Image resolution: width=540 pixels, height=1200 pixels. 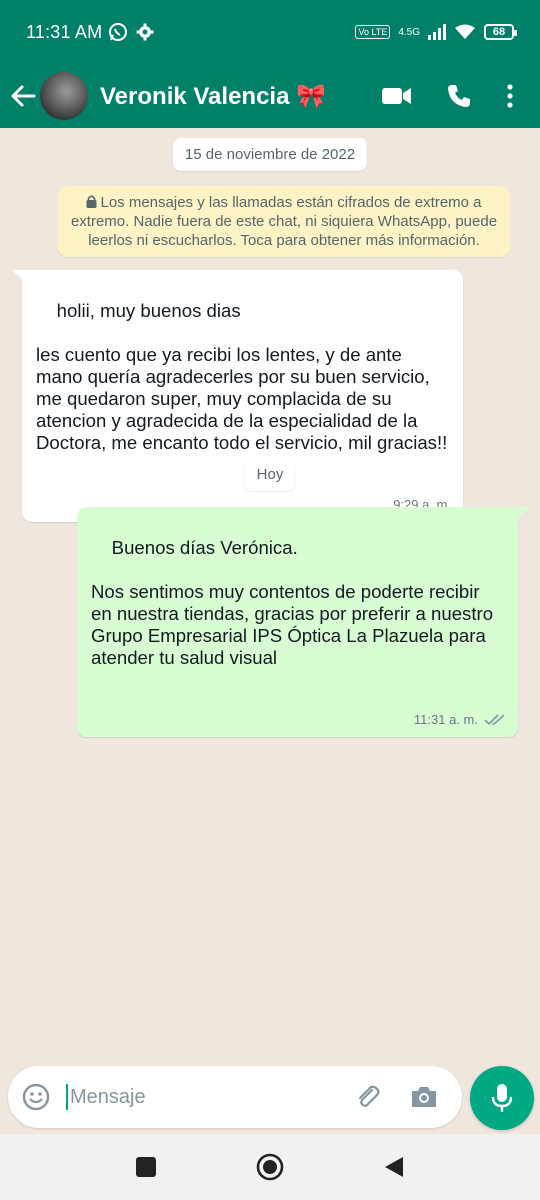 I want to click on emoji-button, so click(x=36, y=1097).